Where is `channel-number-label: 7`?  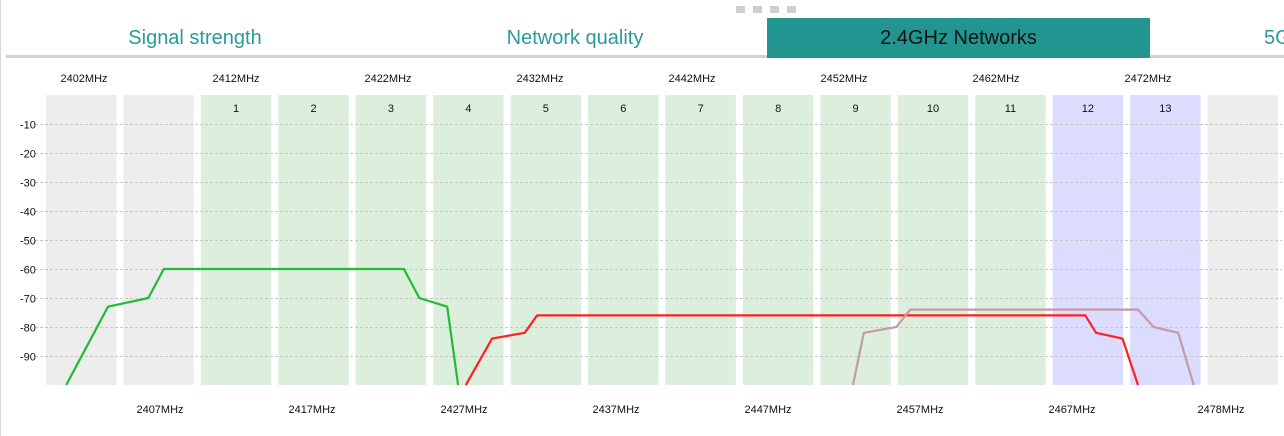
channel-number-label: 7 is located at coordinates (701, 109).